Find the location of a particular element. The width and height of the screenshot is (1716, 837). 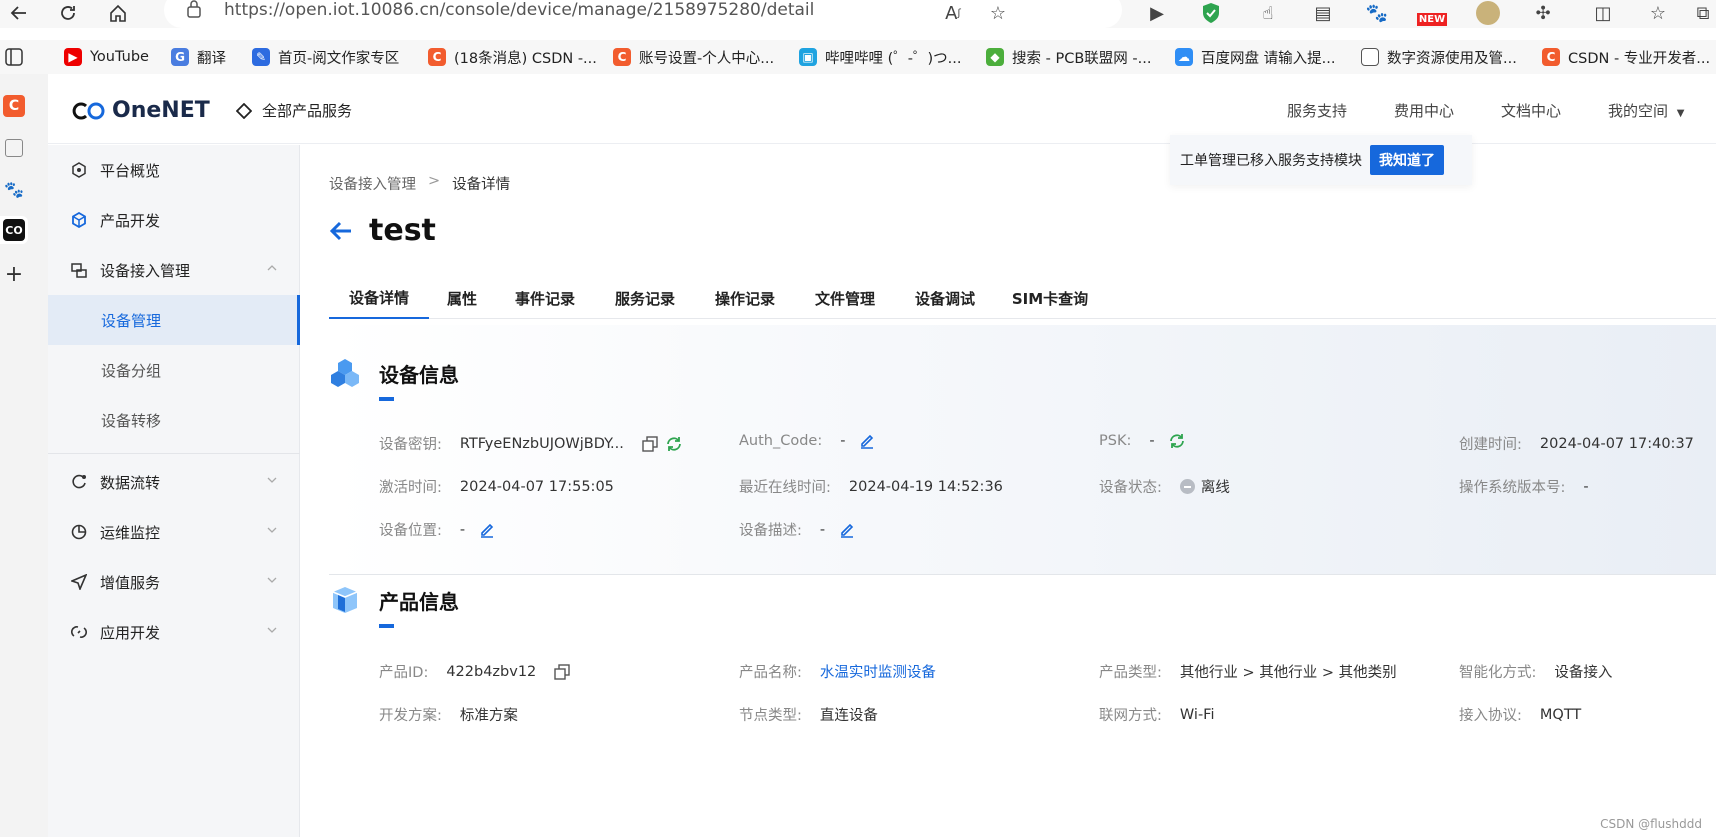

onenet-side-icon: CO is located at coordinates (14, 230).